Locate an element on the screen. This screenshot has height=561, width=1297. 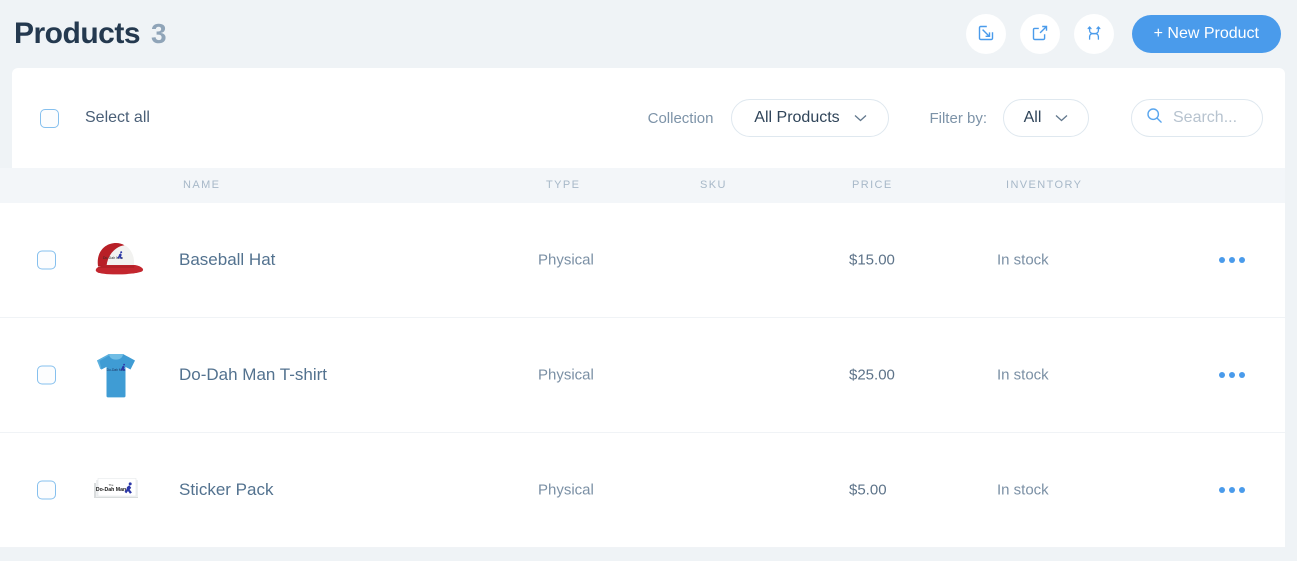
merge-split-icon is located at coordinates (1094, 34).